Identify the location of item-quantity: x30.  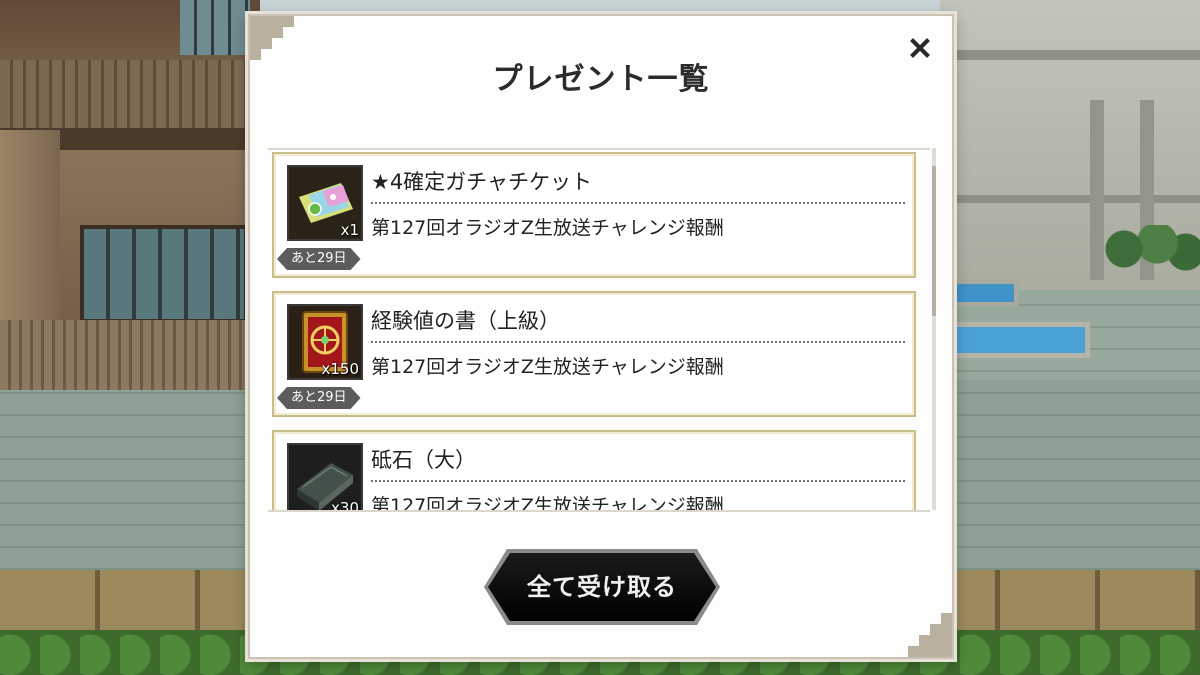
(345, 505).